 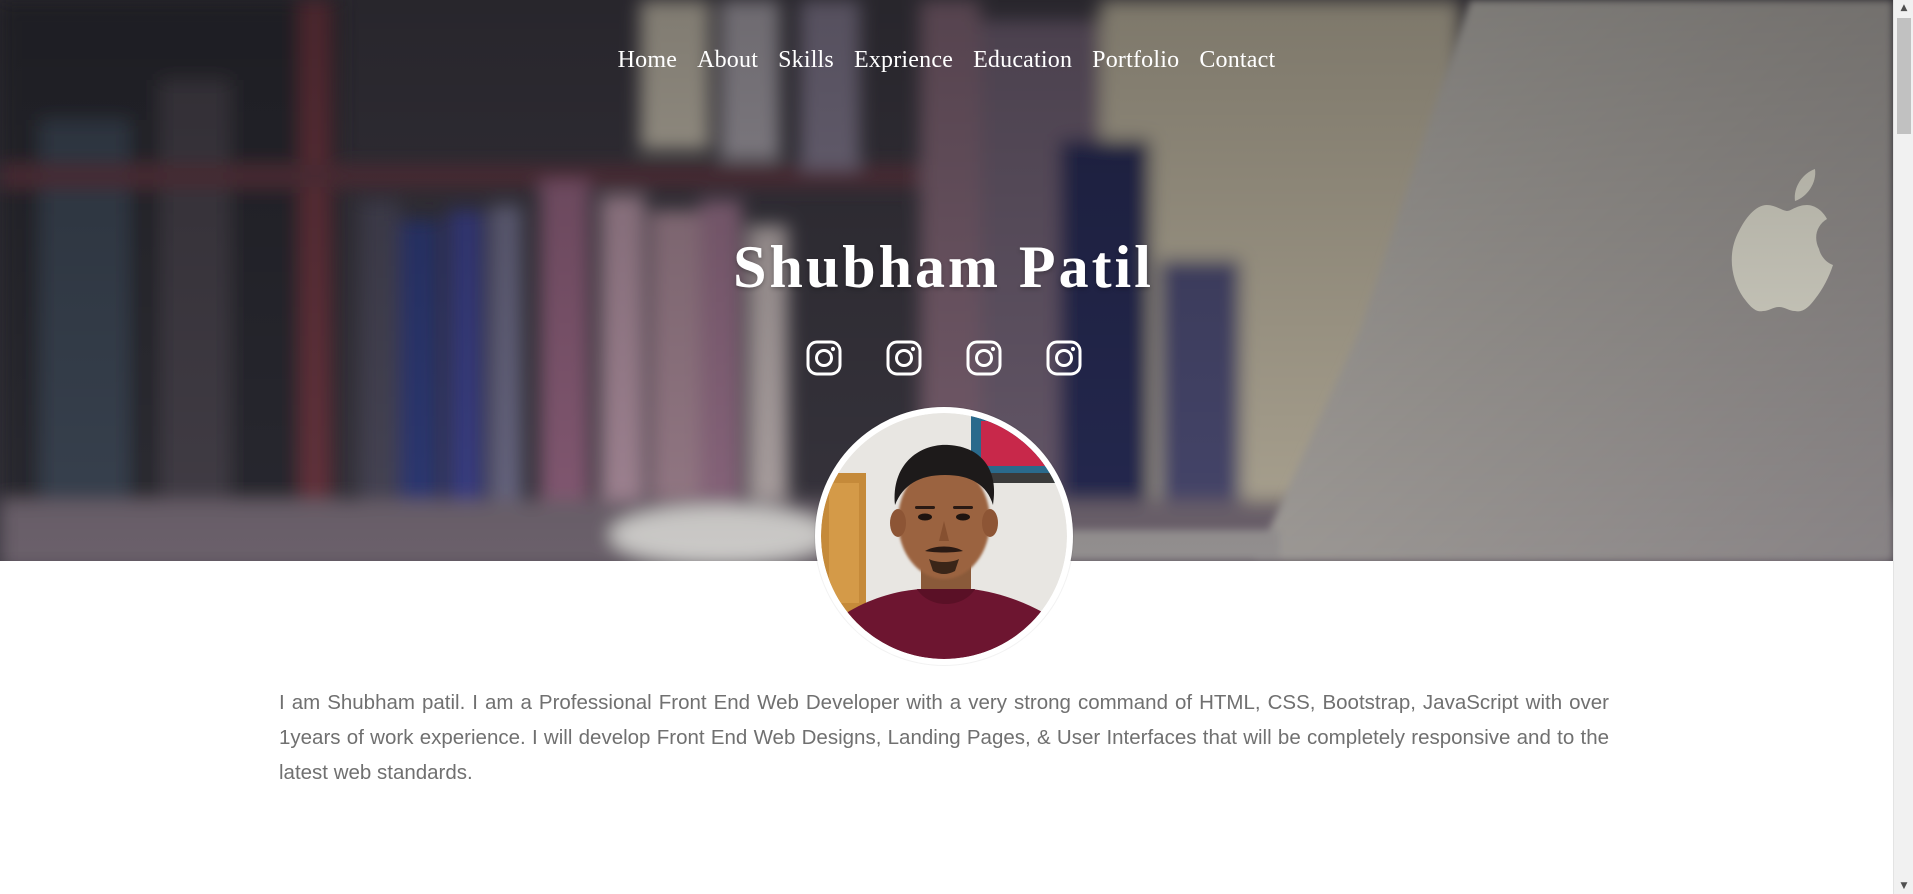 I want to click on nav-link-contact: Contact, so click(x=1237, y=60).